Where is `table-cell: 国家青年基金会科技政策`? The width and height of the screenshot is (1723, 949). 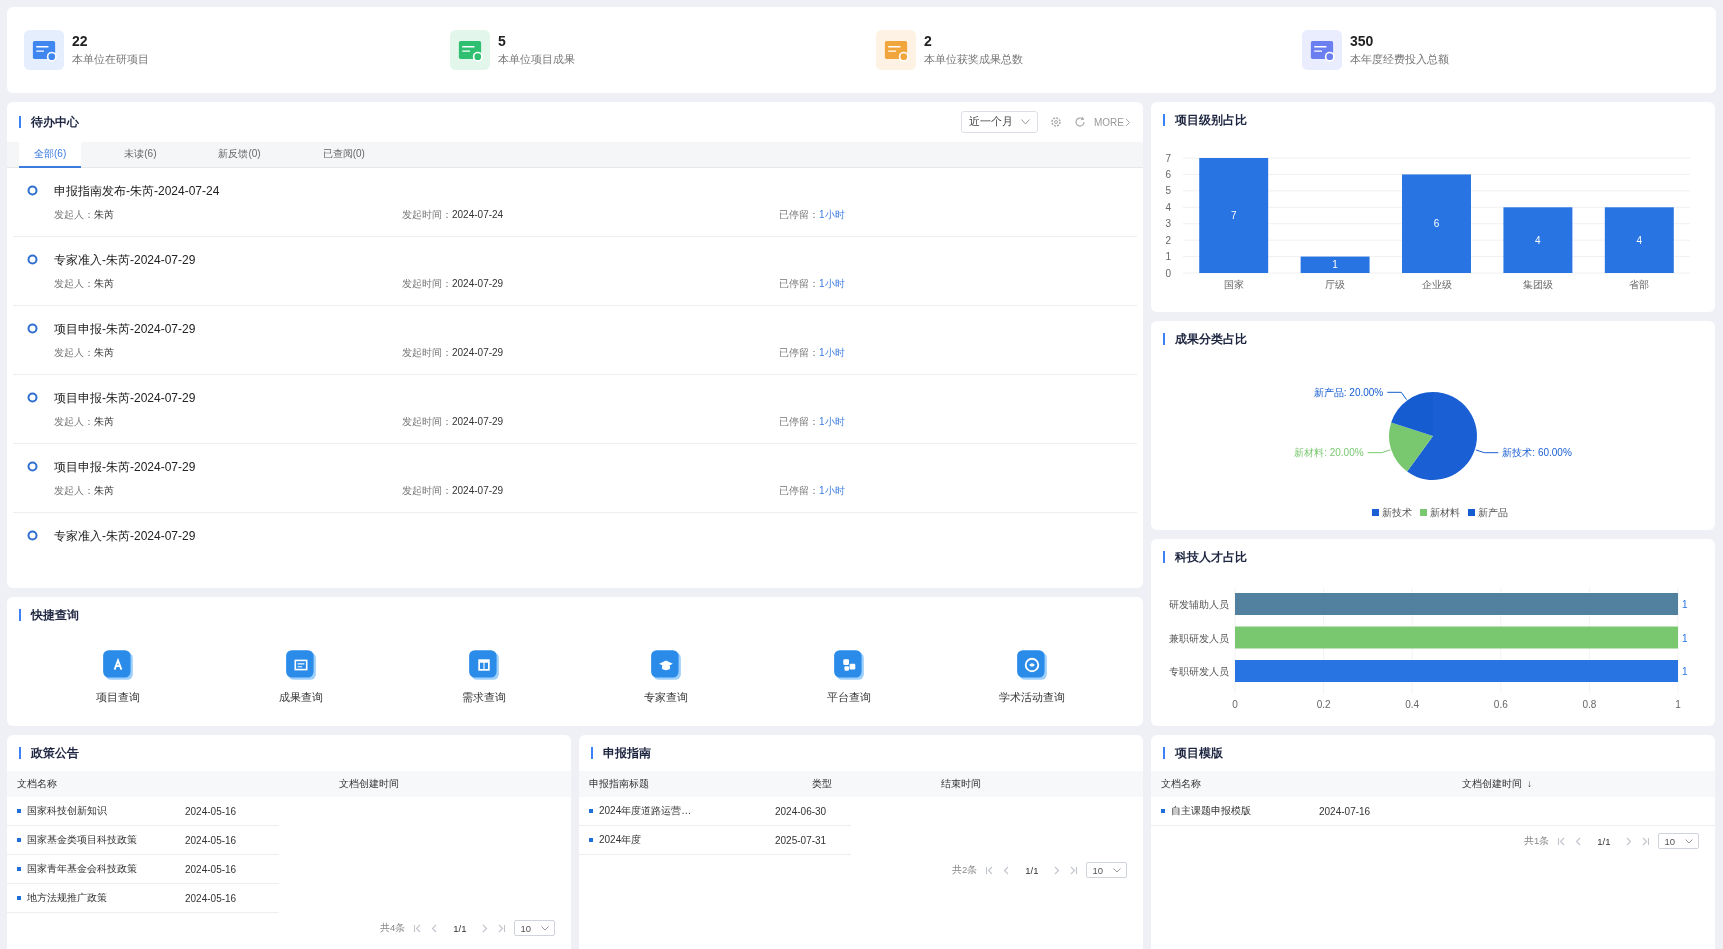
table-cell: 国家青年基金会科技政策 is located at coordinates (82, 869).